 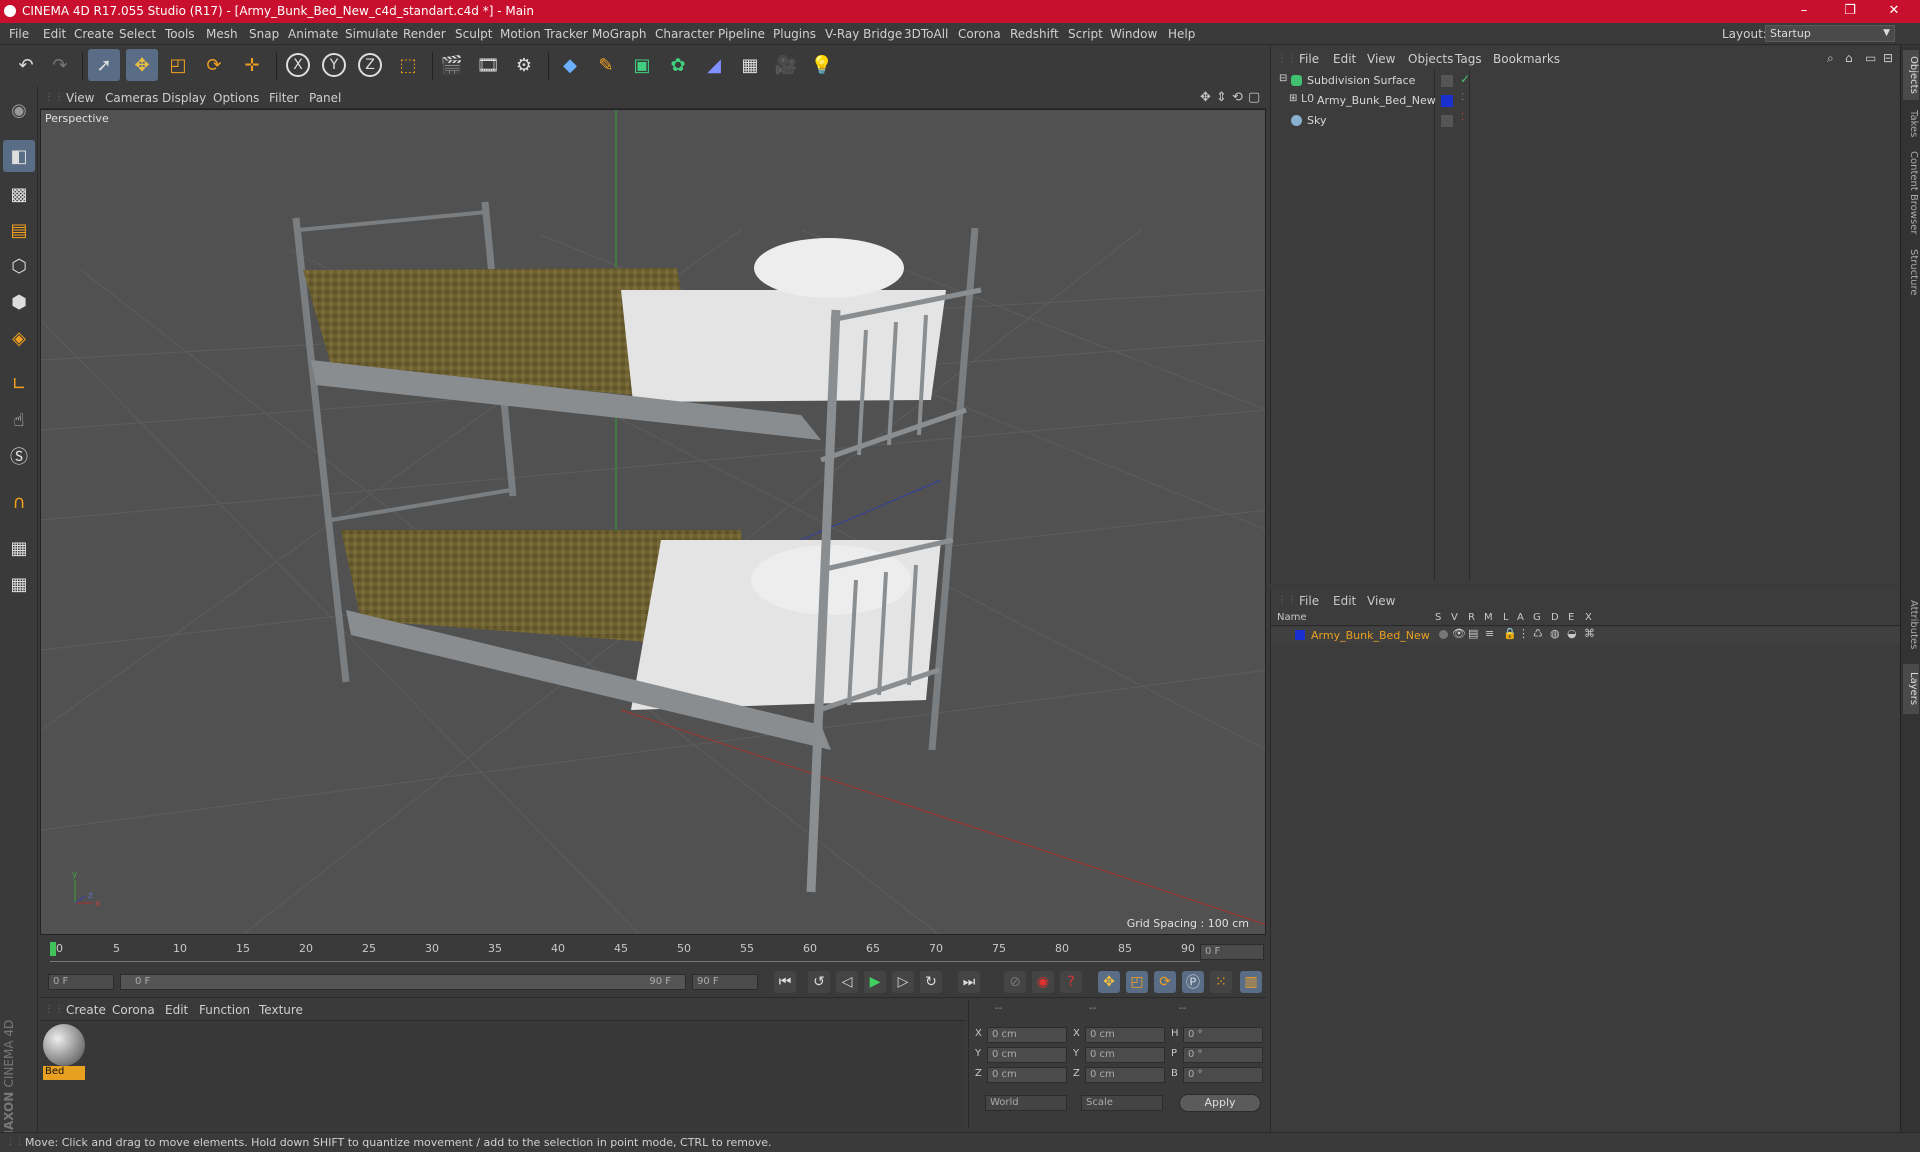 What do you see at coordinates (524, 65) in the screenshot?
I see `render-settings-icon: ⚙` at bounding box center [524, 65].